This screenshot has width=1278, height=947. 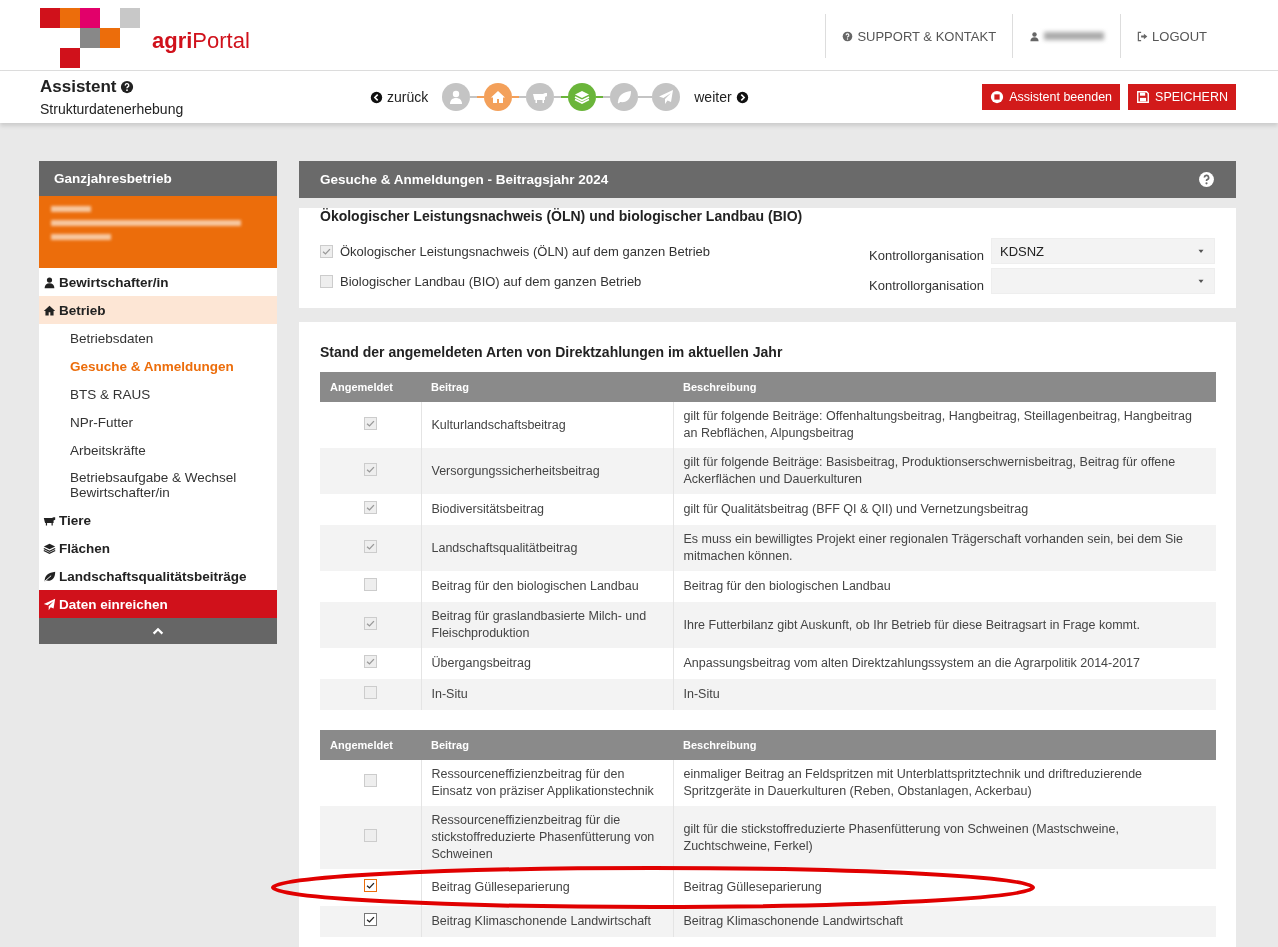 I want to click on table-cell: Beitrag für graslandbasierte Milch- und Fleischproduktion, so click(x=547, y=625).